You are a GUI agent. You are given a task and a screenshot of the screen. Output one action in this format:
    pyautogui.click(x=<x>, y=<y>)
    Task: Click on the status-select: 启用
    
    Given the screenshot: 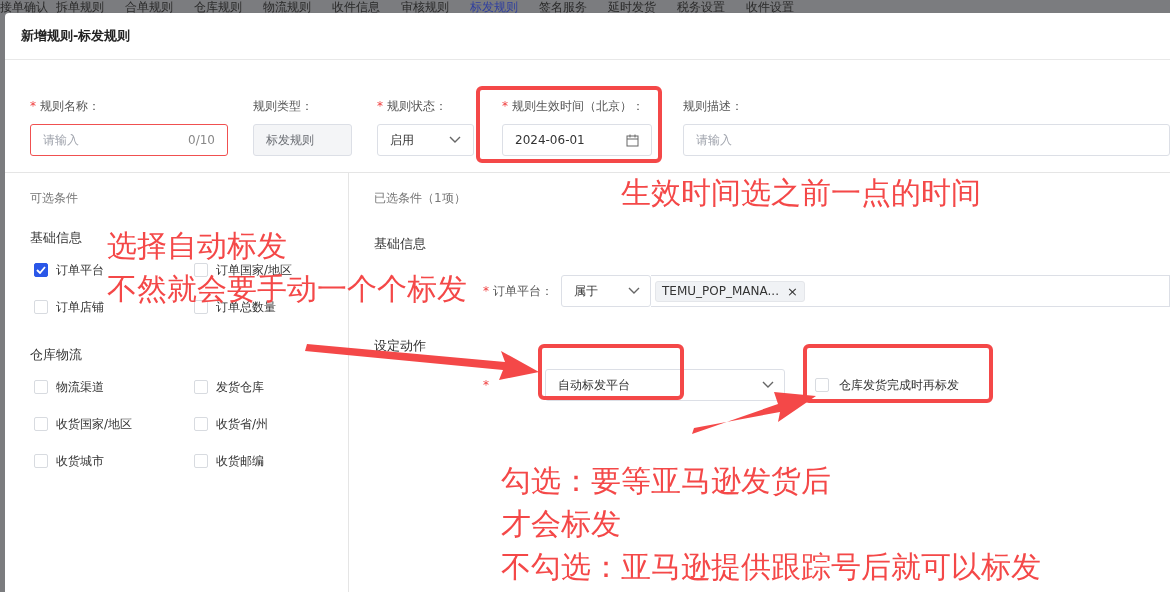 What is the action you would take?
    pyautogui.click(x=425, y=140)
    